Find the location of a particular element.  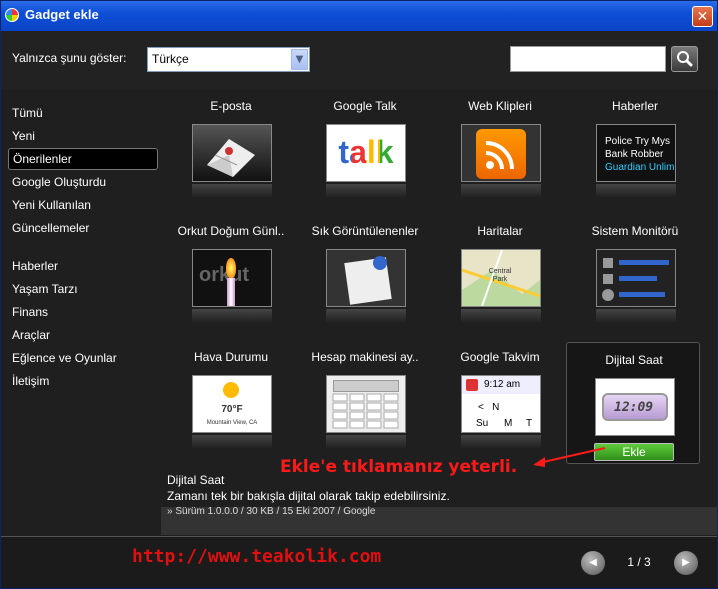

chevron-down-icon: ▼ is located at coordinates (299, 59).